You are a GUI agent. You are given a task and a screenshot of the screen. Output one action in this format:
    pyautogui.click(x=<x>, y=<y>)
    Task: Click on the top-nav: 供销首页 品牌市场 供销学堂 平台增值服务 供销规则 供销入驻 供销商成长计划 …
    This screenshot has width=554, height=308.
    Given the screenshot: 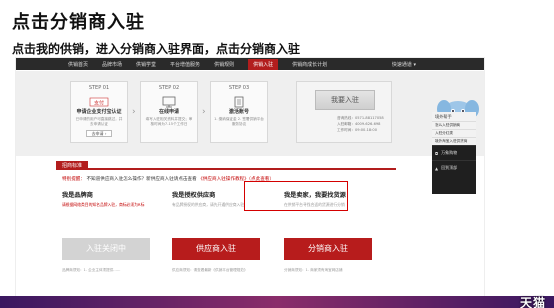 What is the action you would take?
    pyautogui.click(x=250, y=64)
    